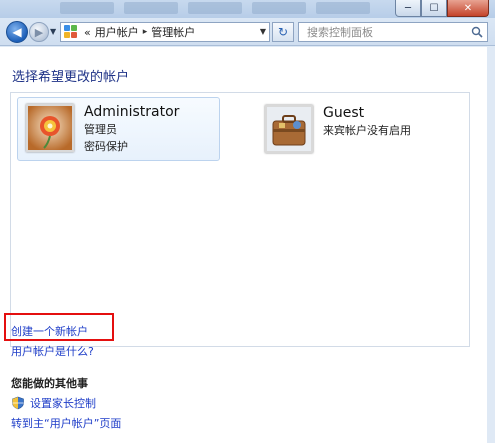 The width and height of the screenshot is (495, 443). What do you see at coordinates (393, 32) in the screenshot?
I see `search-input: 搜索控制面板` at bounding box center [393, 32].